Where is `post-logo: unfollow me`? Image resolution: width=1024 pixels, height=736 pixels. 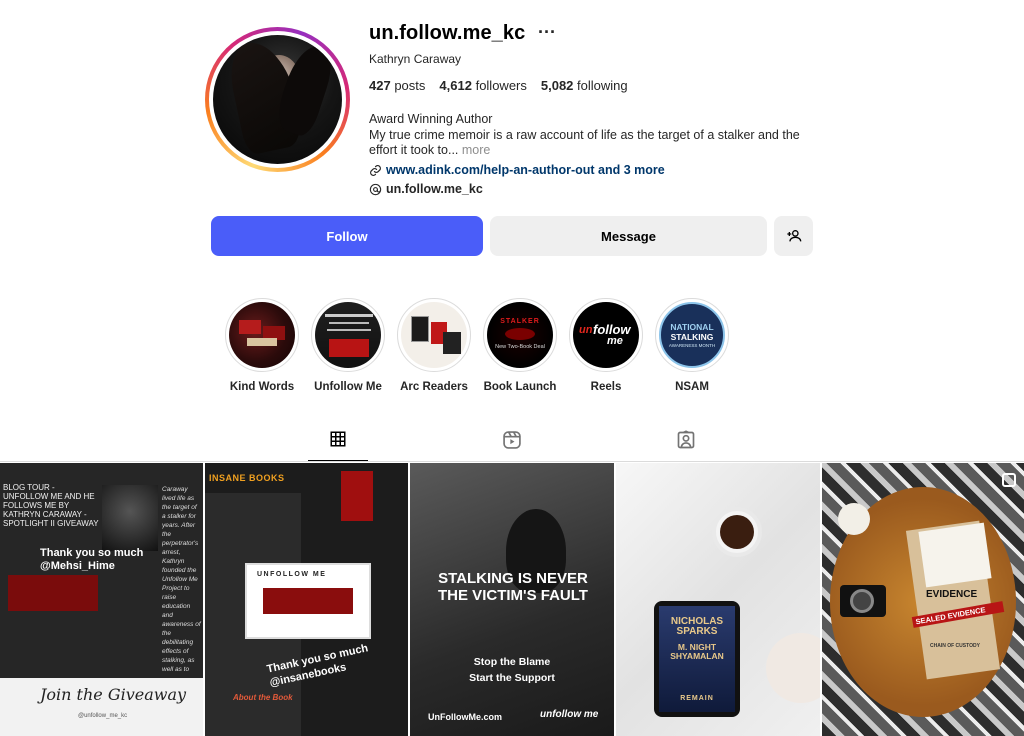
post-logo: unfollow me is located at coordinates (569, 714).